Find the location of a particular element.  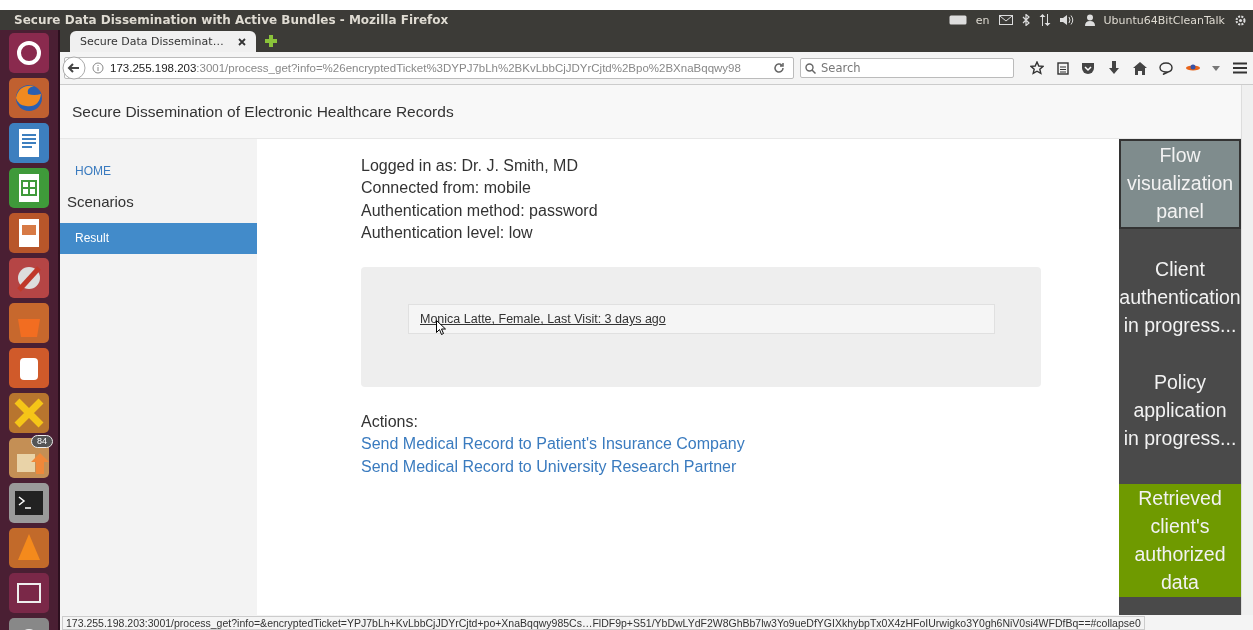

shopping-bag-icon is located at coordinates (29, 322).